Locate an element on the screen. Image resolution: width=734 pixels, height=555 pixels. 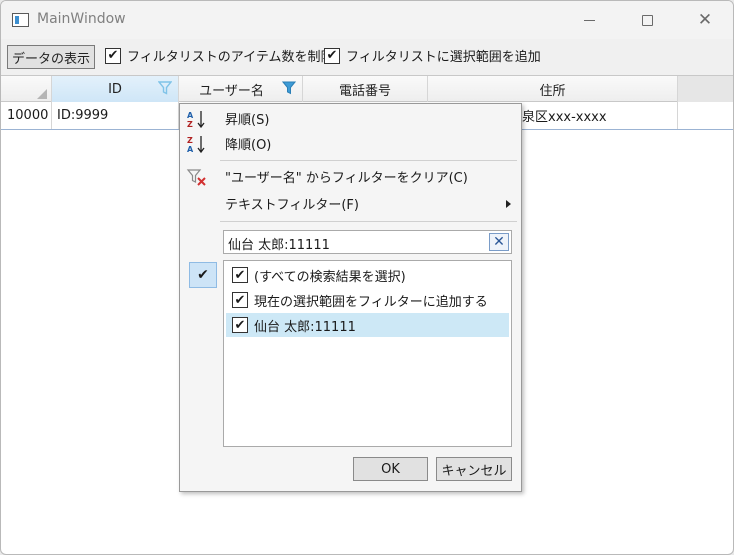
close-button: ✕ is located at coordinates (704, 20).